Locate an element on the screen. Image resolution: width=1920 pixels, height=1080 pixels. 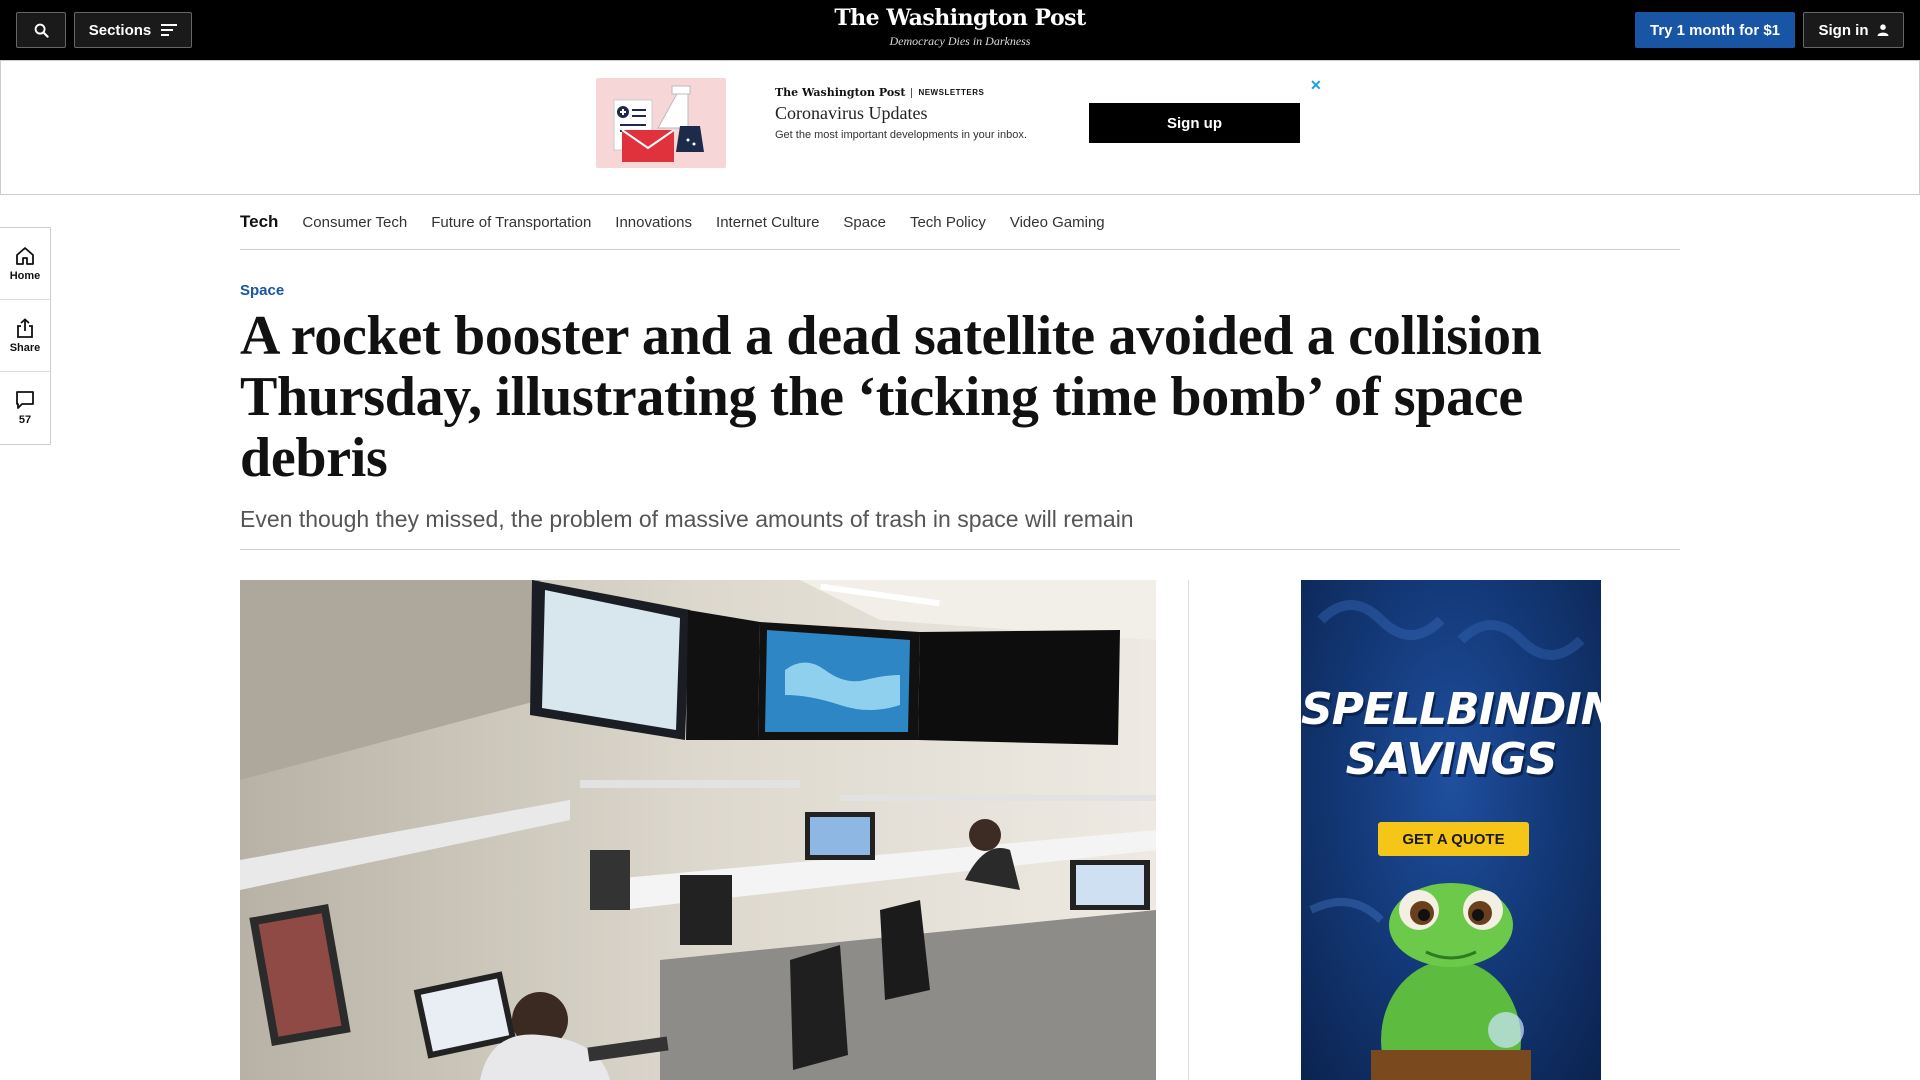
newsletter-title: Coronavirus Updates is located at coordinates (851, 113).